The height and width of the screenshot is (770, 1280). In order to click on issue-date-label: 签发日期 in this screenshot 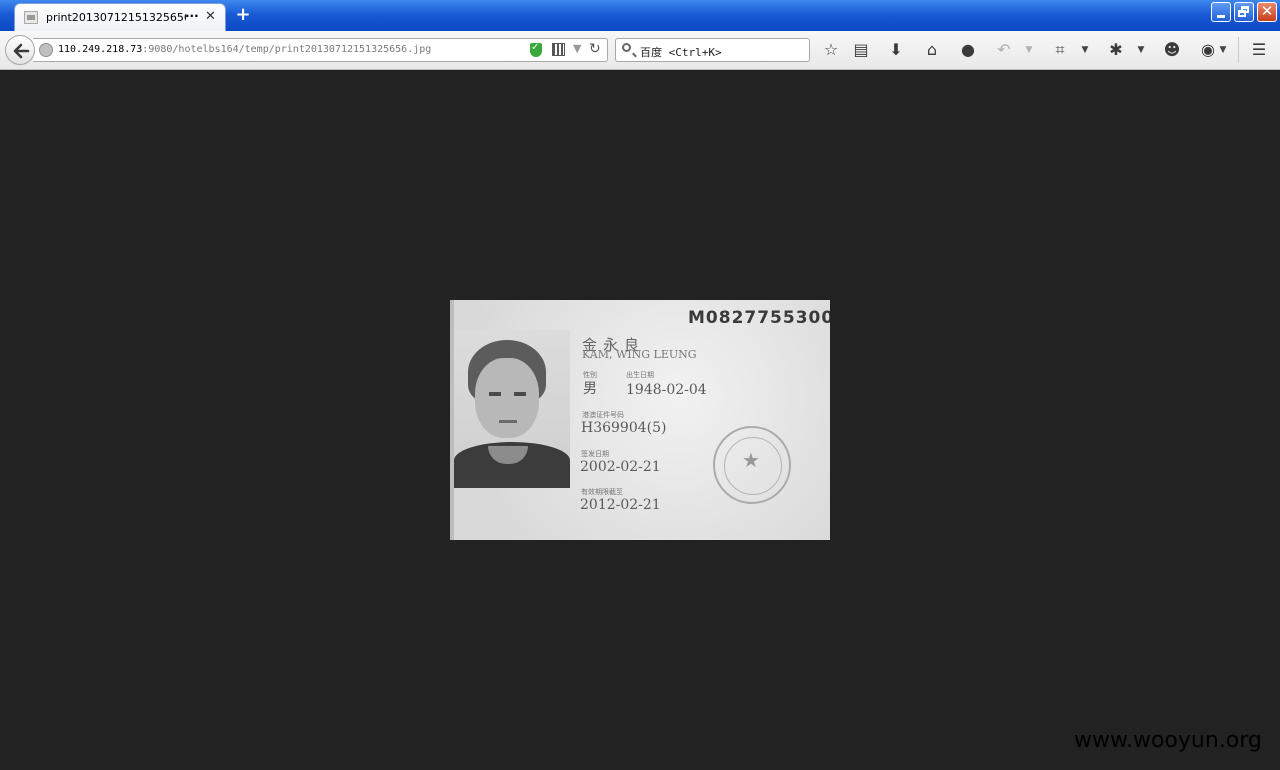, I will do `click(595, 454)`.